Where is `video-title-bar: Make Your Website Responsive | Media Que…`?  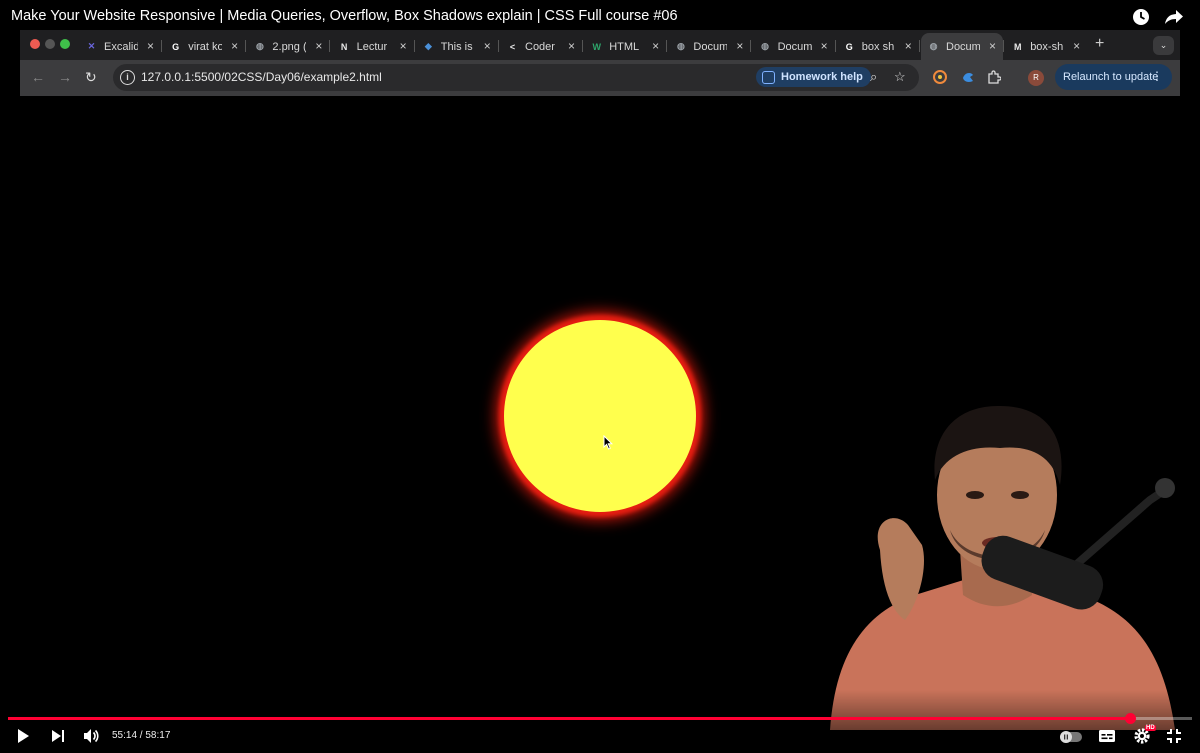 video-title-bar: Make Your Website Responsive | Media Que… is located at coordinates (600, 16).